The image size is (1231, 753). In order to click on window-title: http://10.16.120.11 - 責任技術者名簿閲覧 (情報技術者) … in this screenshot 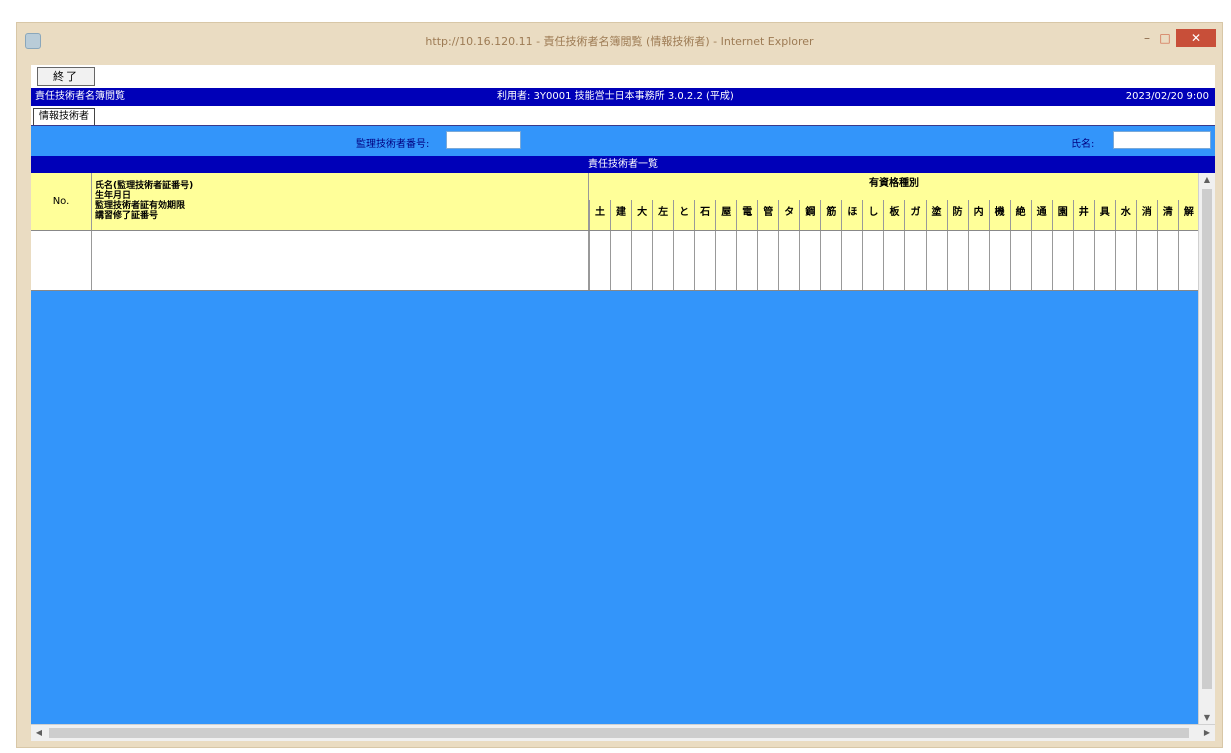, I will do `click(619, 41)`.